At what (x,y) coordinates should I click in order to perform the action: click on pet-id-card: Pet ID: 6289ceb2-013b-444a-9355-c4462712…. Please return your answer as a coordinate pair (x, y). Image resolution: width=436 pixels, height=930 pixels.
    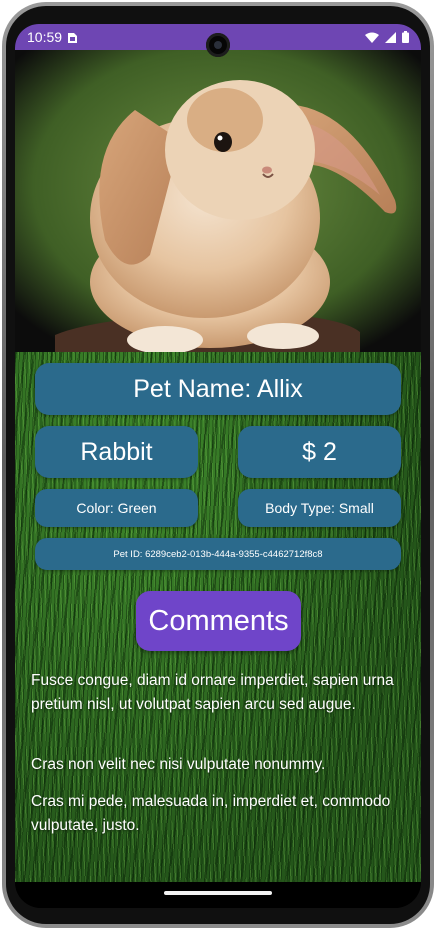
    Looking at the image, I should click on (218, 554).